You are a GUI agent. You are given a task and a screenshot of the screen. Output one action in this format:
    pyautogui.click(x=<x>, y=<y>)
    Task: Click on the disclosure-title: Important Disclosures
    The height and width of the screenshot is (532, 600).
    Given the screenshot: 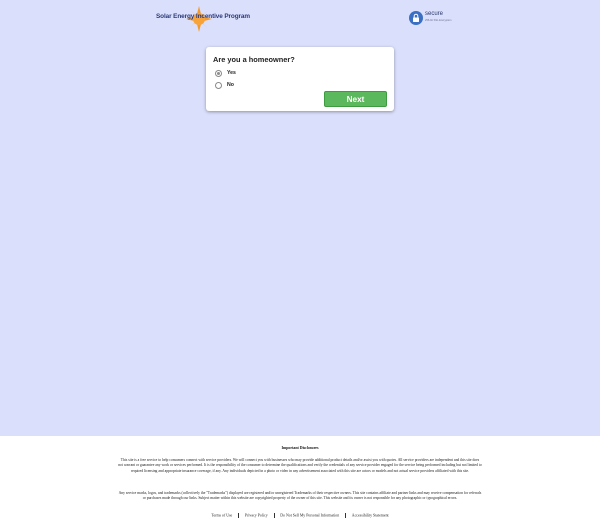 What is the action you would take?
    pyautogui.click(x=300, y=448)
    